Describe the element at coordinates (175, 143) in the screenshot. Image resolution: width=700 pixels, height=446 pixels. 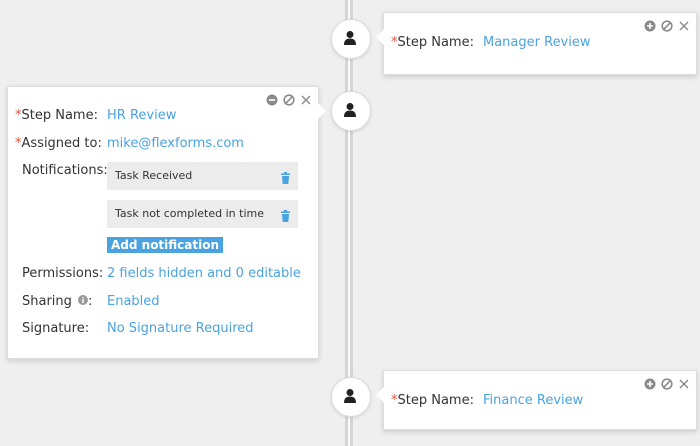
I see `assigned-to-value: mike@flexforms.com` at that location.